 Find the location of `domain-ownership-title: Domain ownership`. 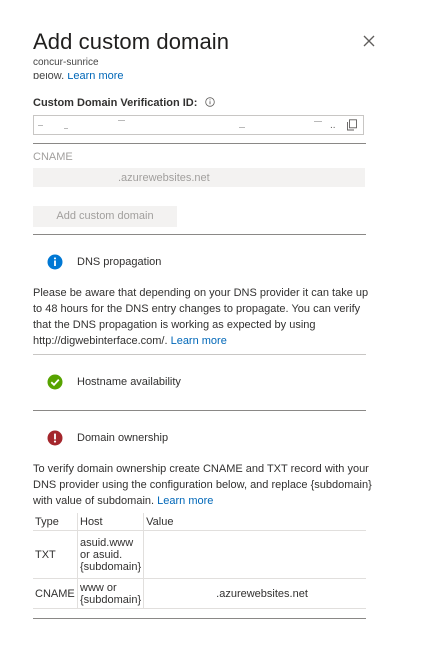

domain-ownership-title: Domain ownership is located at coordinates (123, 438).